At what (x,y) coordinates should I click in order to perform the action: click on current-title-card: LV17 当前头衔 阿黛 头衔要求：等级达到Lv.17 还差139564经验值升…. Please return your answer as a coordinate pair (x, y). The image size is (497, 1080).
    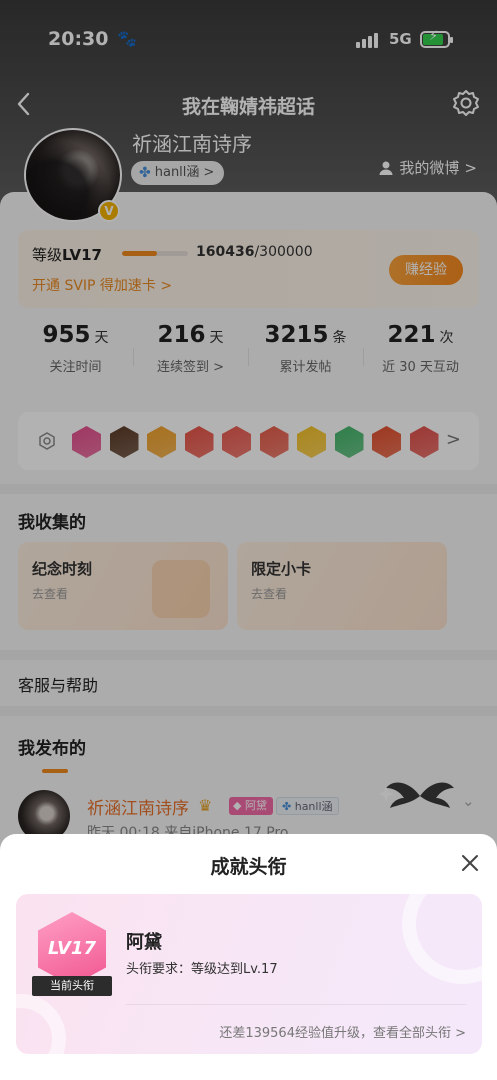
    Looking at the image, I should click on (249, 974).